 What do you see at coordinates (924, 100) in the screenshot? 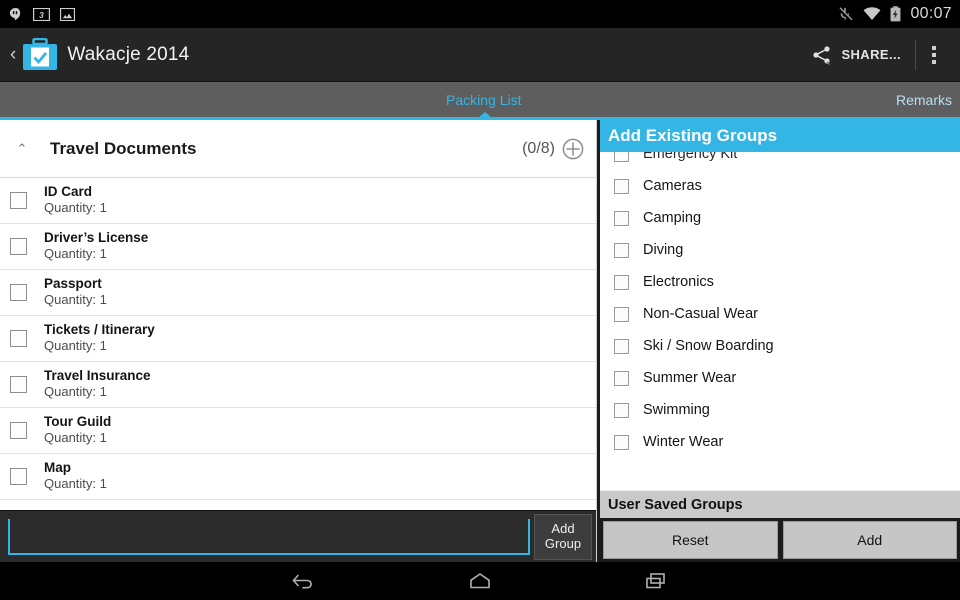
I see `tab-remarks: Remarks` at bounding box center [924, 100].